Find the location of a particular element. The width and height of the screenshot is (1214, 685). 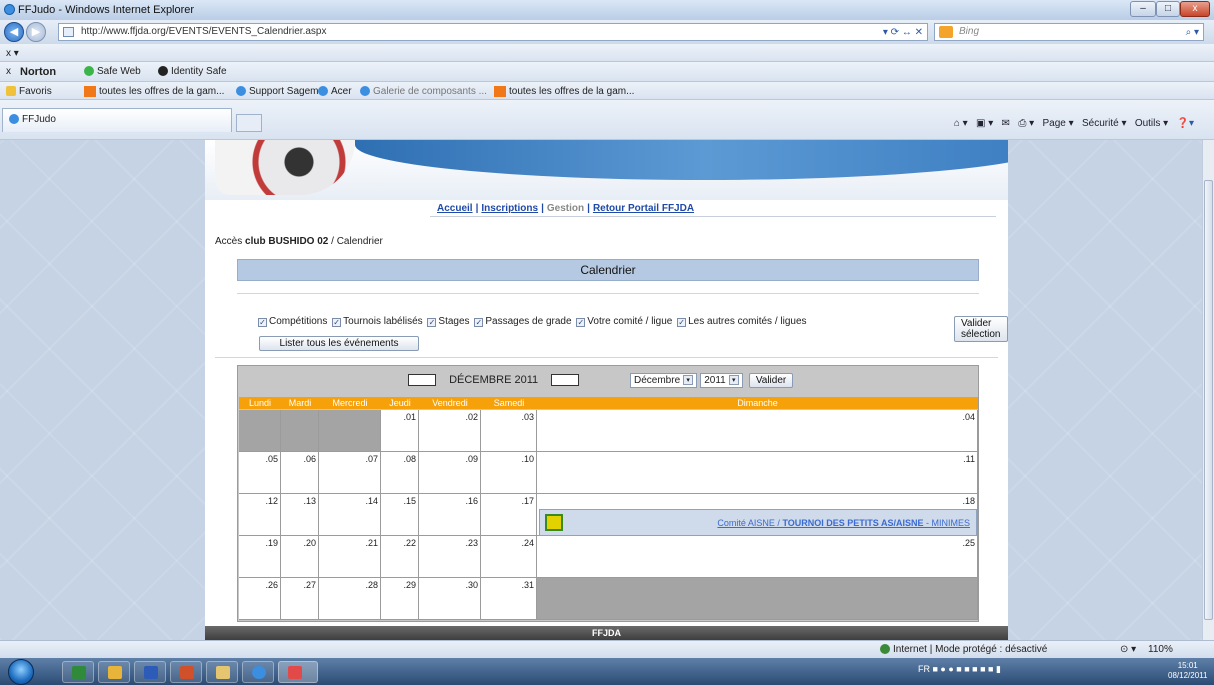

tools-menu: Outils is located at coordinates (1148, 123).